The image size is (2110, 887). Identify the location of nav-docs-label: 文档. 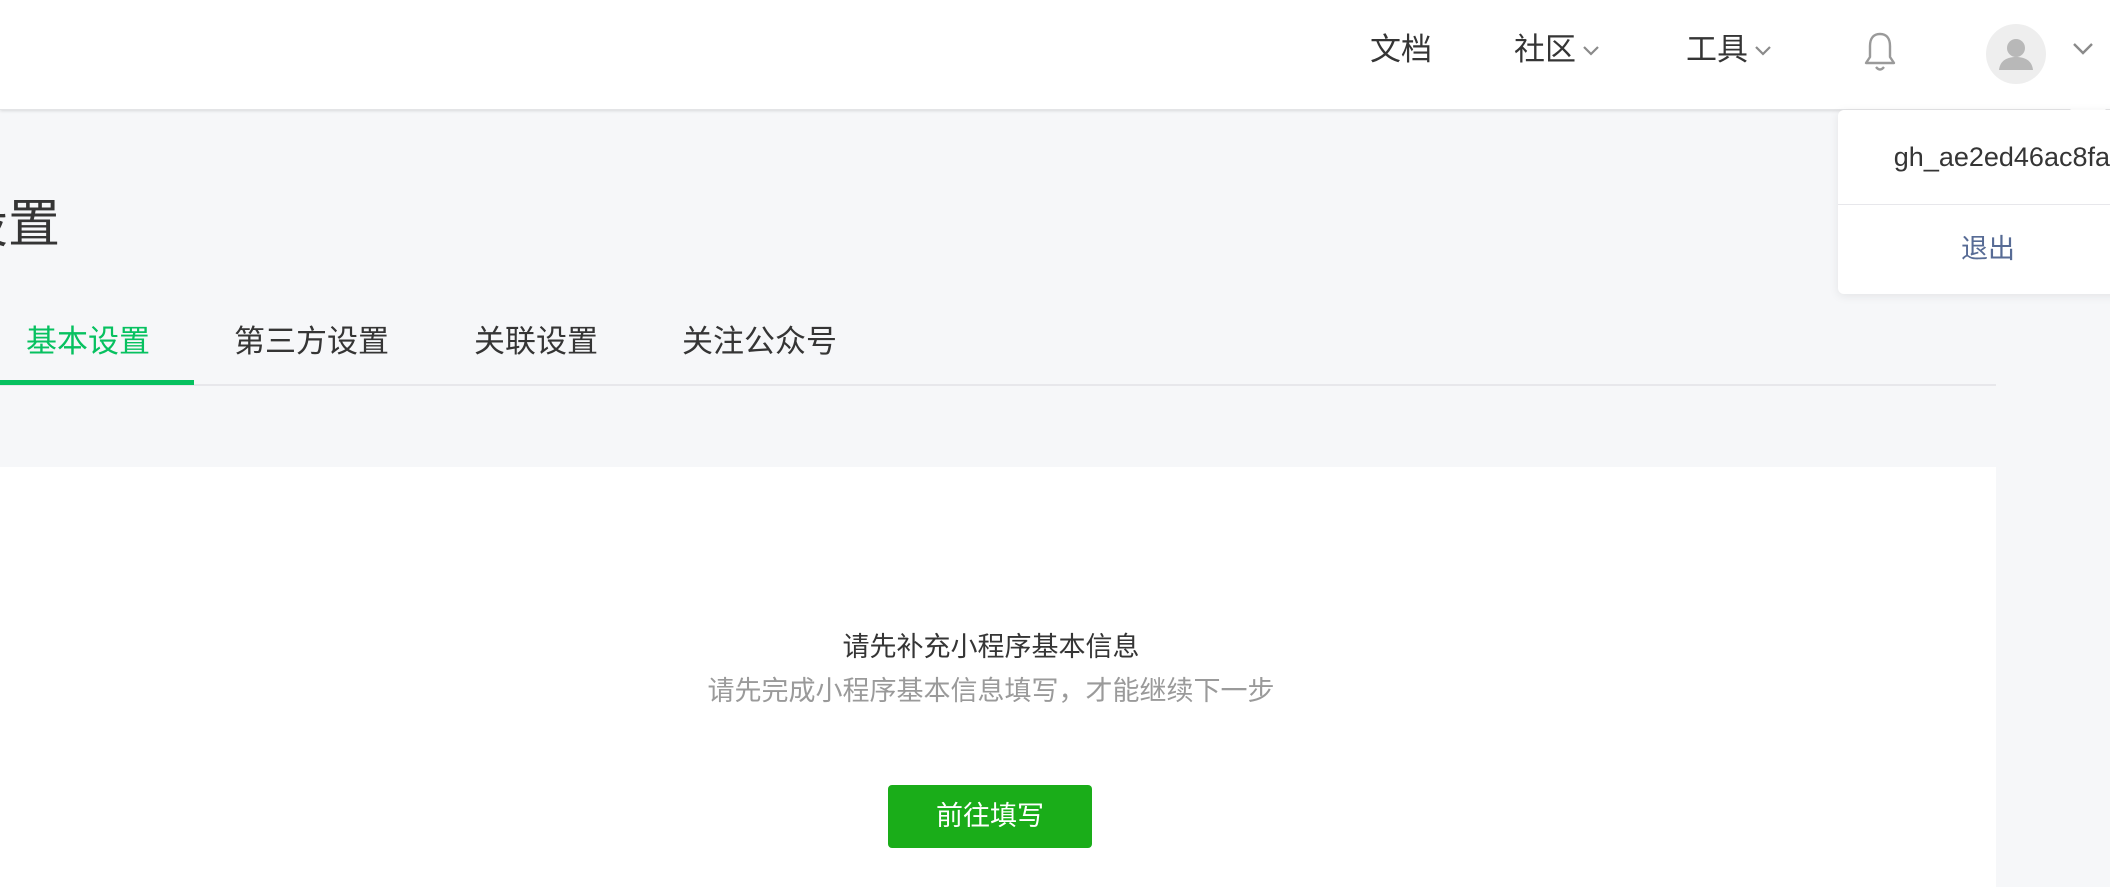
(1401, 50).